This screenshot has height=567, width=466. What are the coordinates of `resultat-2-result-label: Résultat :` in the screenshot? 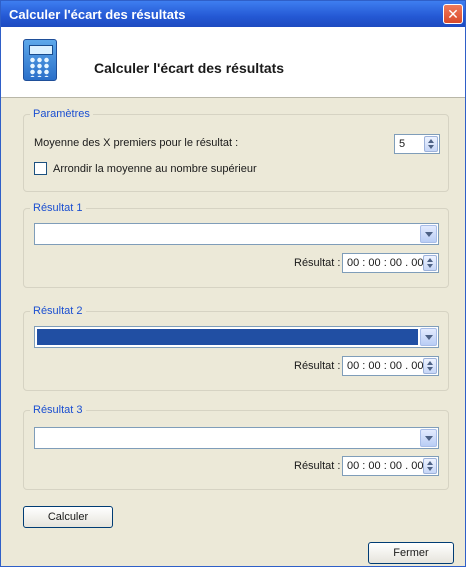 It's located at (317, 366).